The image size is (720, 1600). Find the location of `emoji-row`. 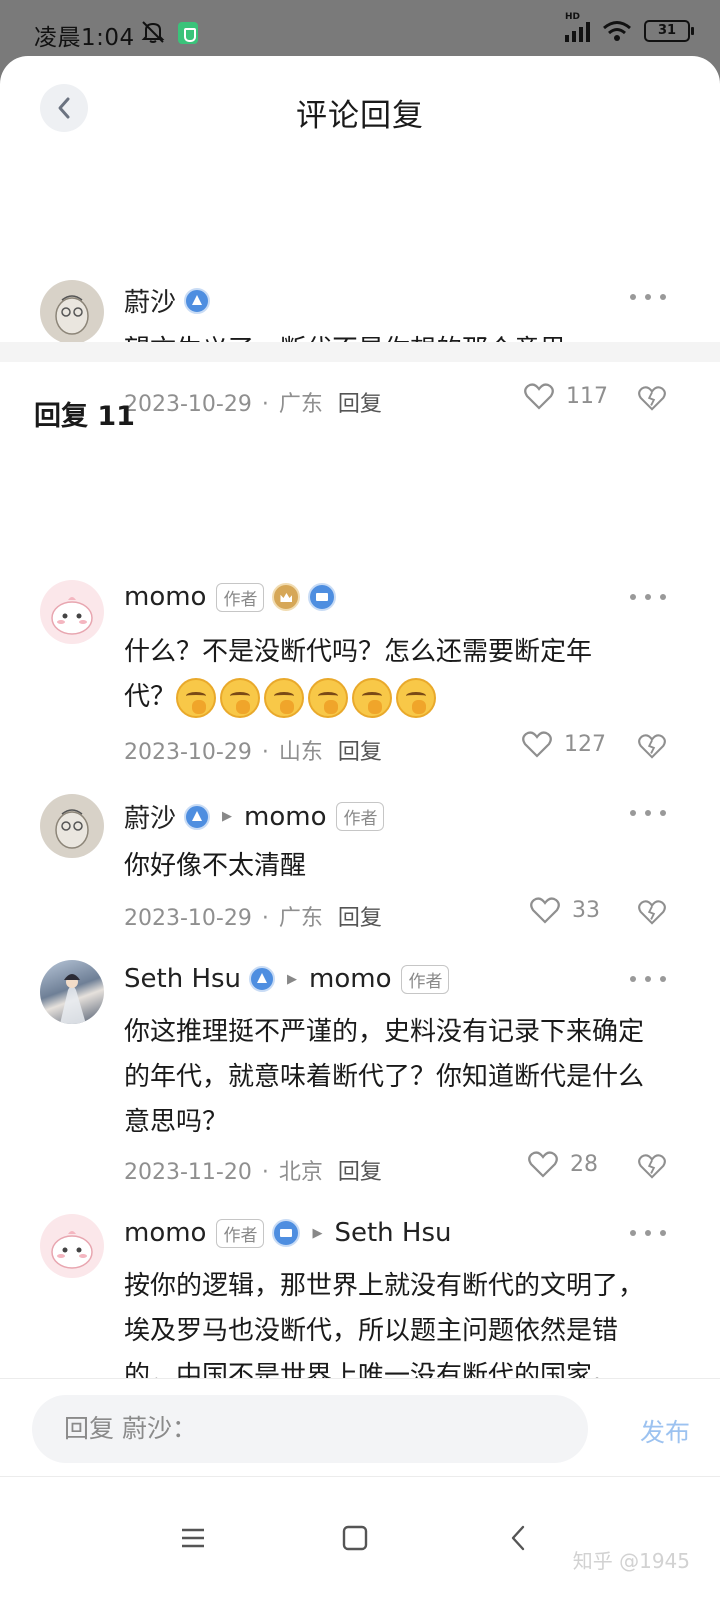

emoji-row is located at coordinates (306, 697).